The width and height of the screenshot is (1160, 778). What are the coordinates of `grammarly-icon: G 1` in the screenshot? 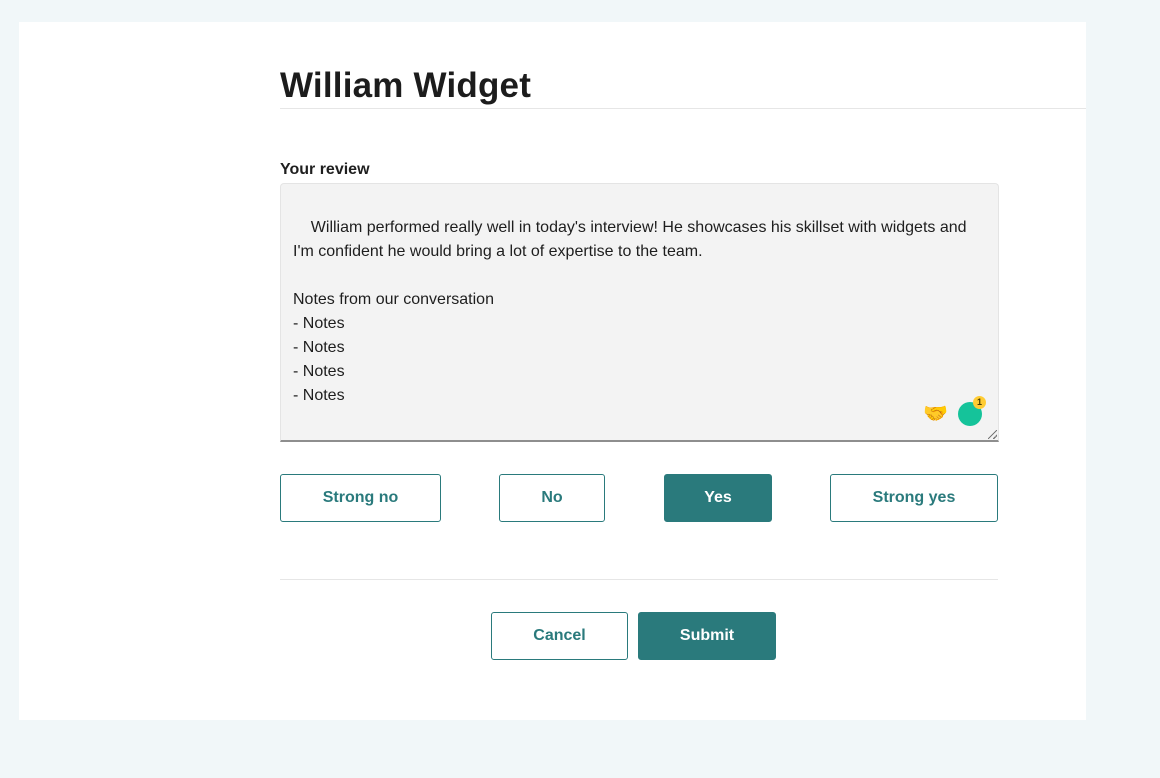 It's located at (972, 433).